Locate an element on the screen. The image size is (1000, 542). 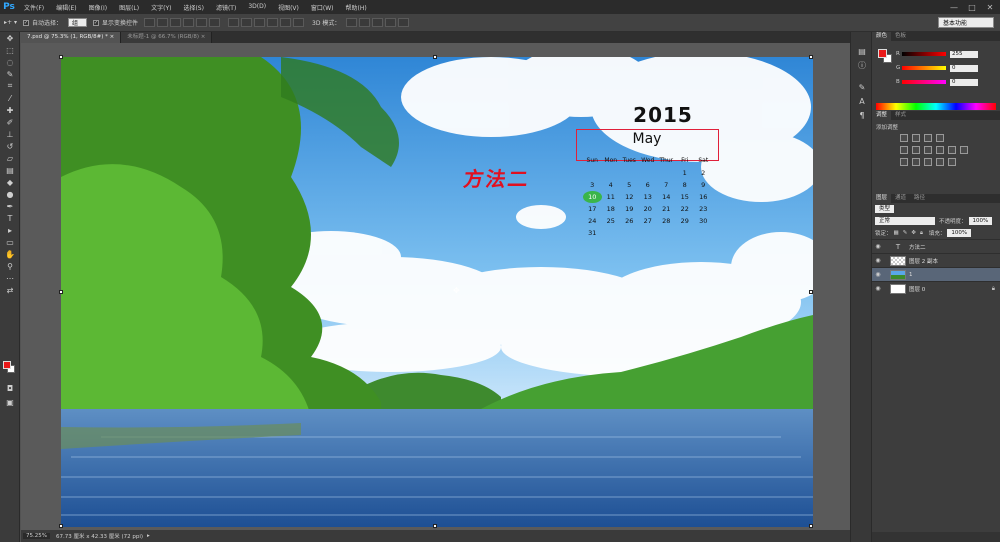
doc-tab: 未标题-1 @ 66.7% (RGB/8) × is located at coordinates (167, 37).